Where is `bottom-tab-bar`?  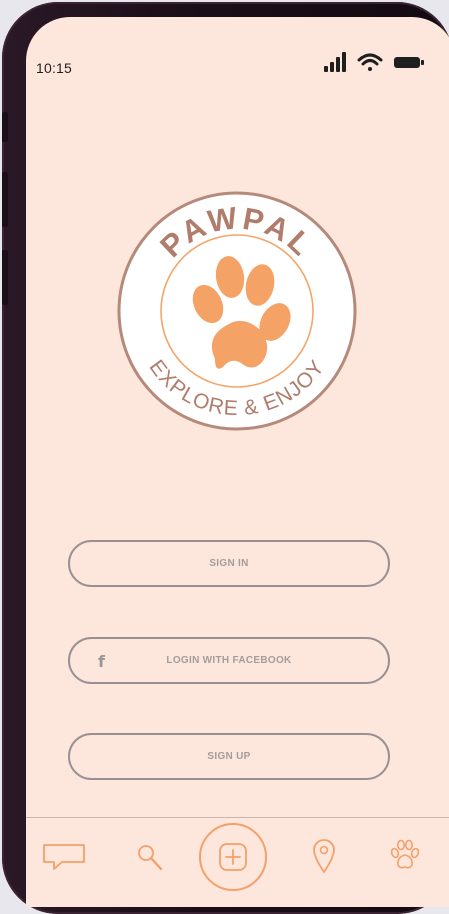 bottom-tab-bar is located at coordinates (237, 862).